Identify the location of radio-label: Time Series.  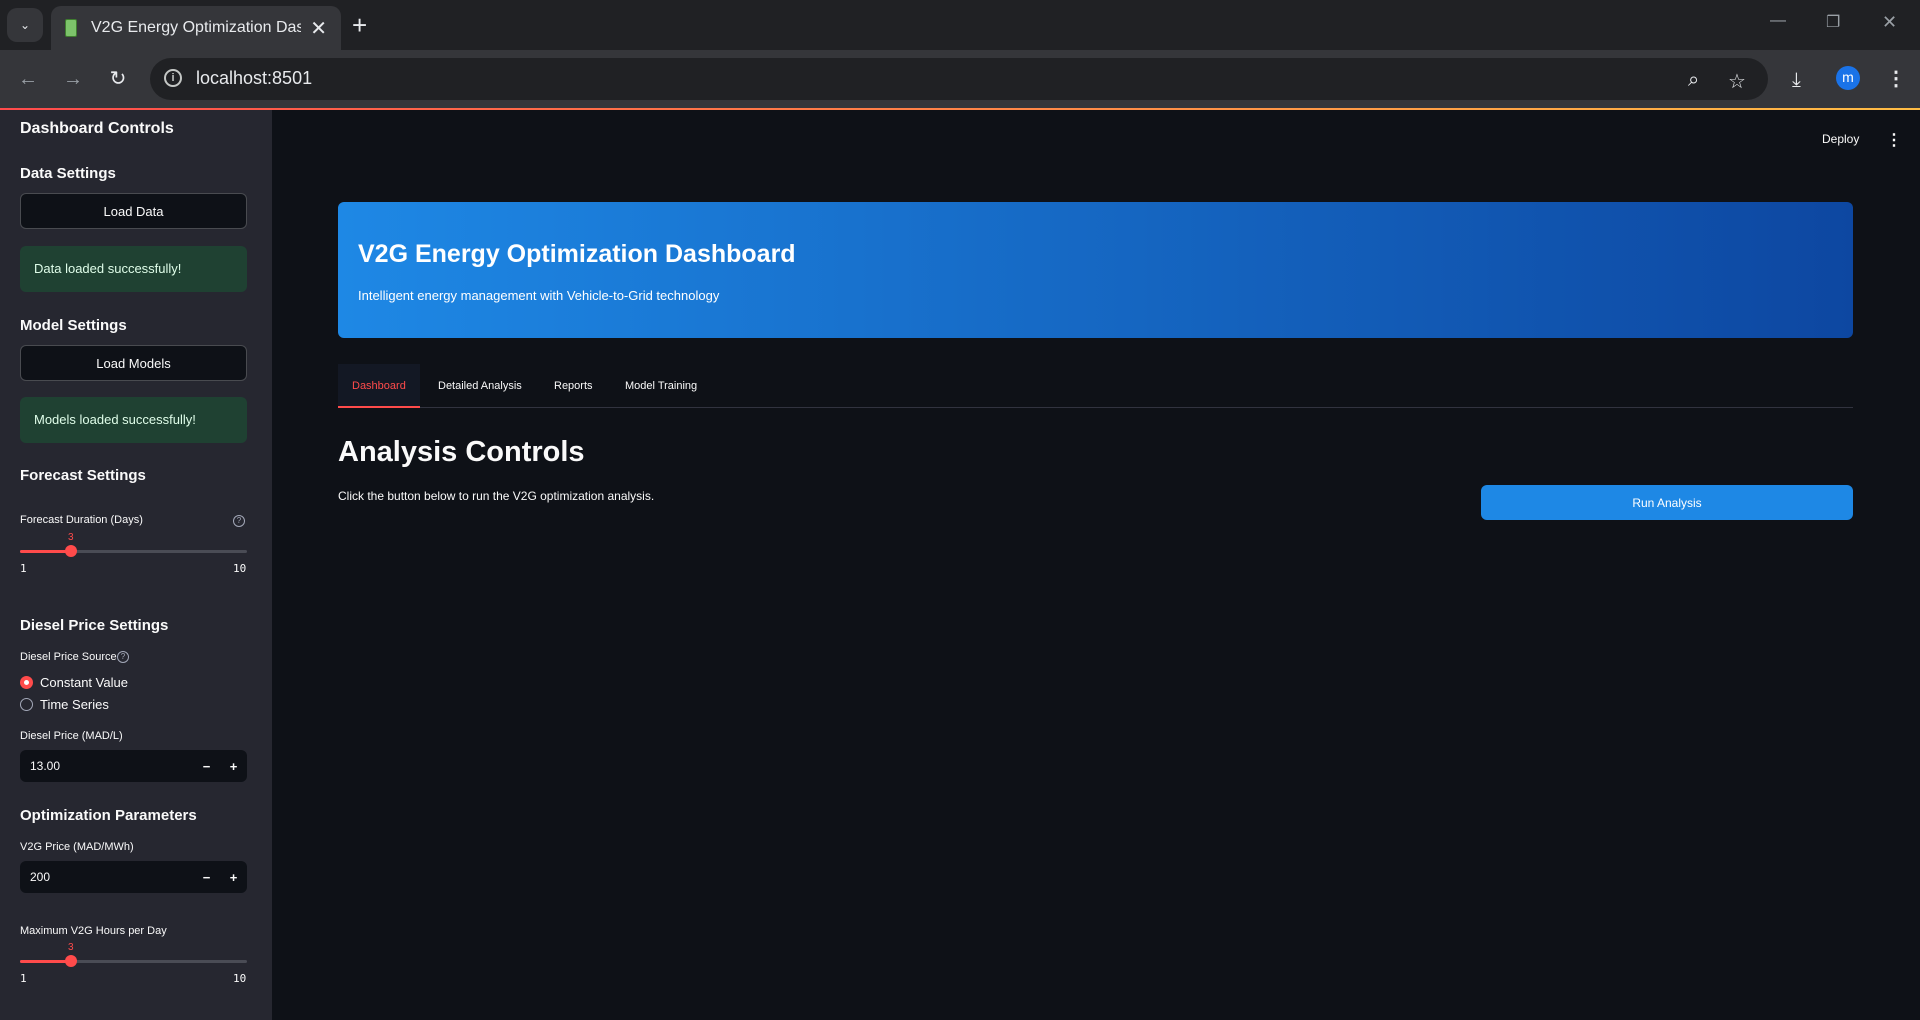
(74, 704).